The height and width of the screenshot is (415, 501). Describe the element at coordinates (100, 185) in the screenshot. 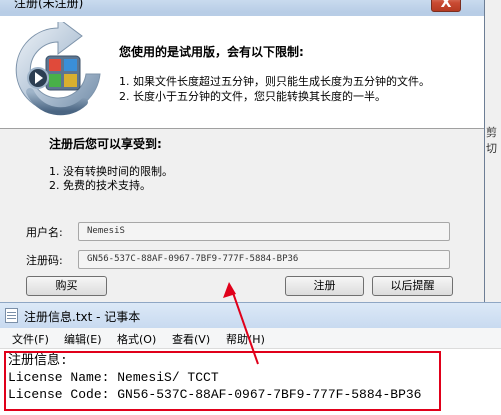

I see `benefit-2: 2. 免费的技术支持。` at that location.